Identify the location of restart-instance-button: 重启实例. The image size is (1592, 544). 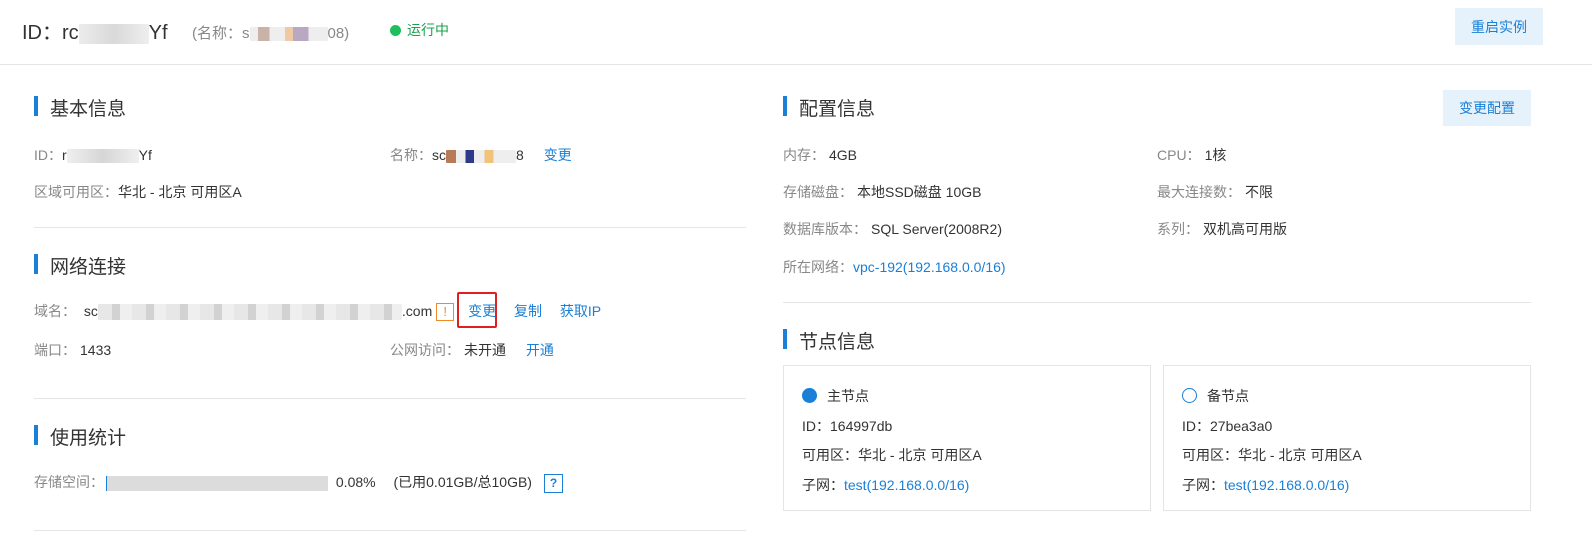
(1499, 26).